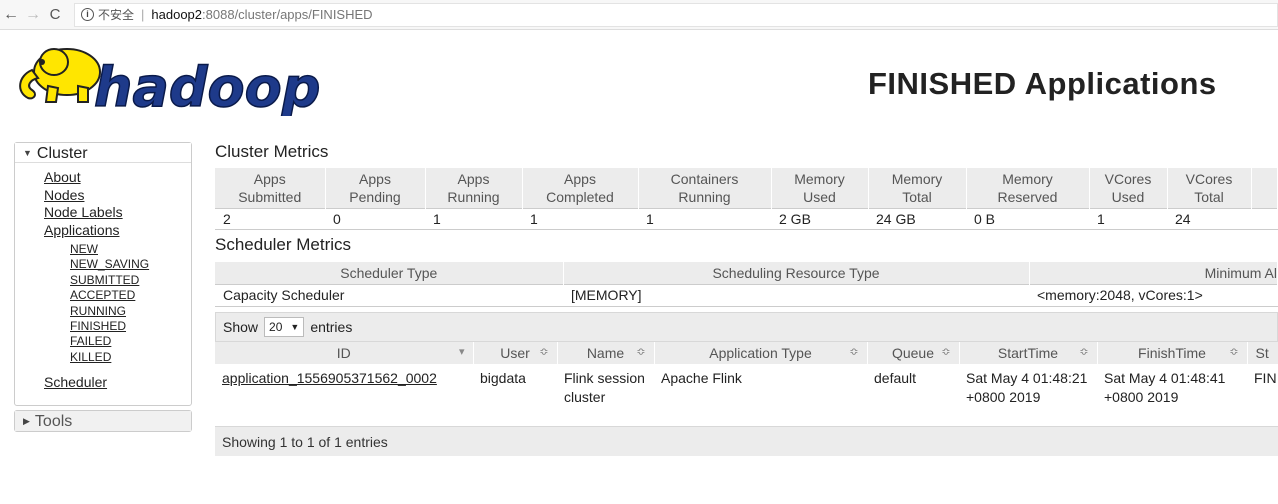  What do you see at coordinates (33, 15) in the screenshot?
I see `forward-button: →` at bounding box center [33, 15].